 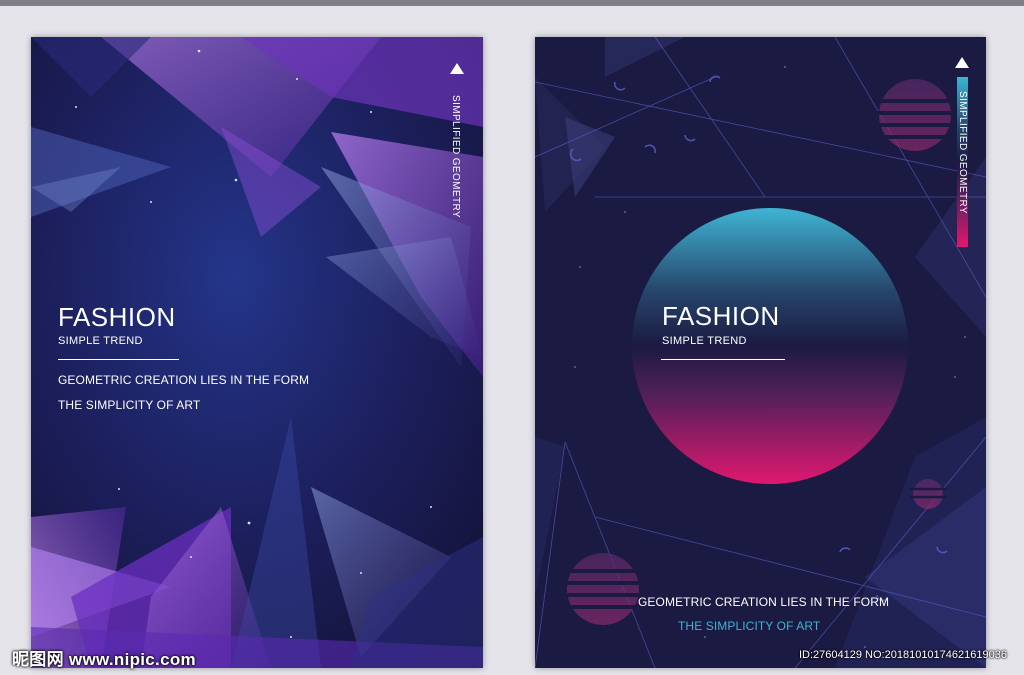 I want to click on image-id-text: ID:27604129 NO:20181010174621619036, so click(x=903, y=655).